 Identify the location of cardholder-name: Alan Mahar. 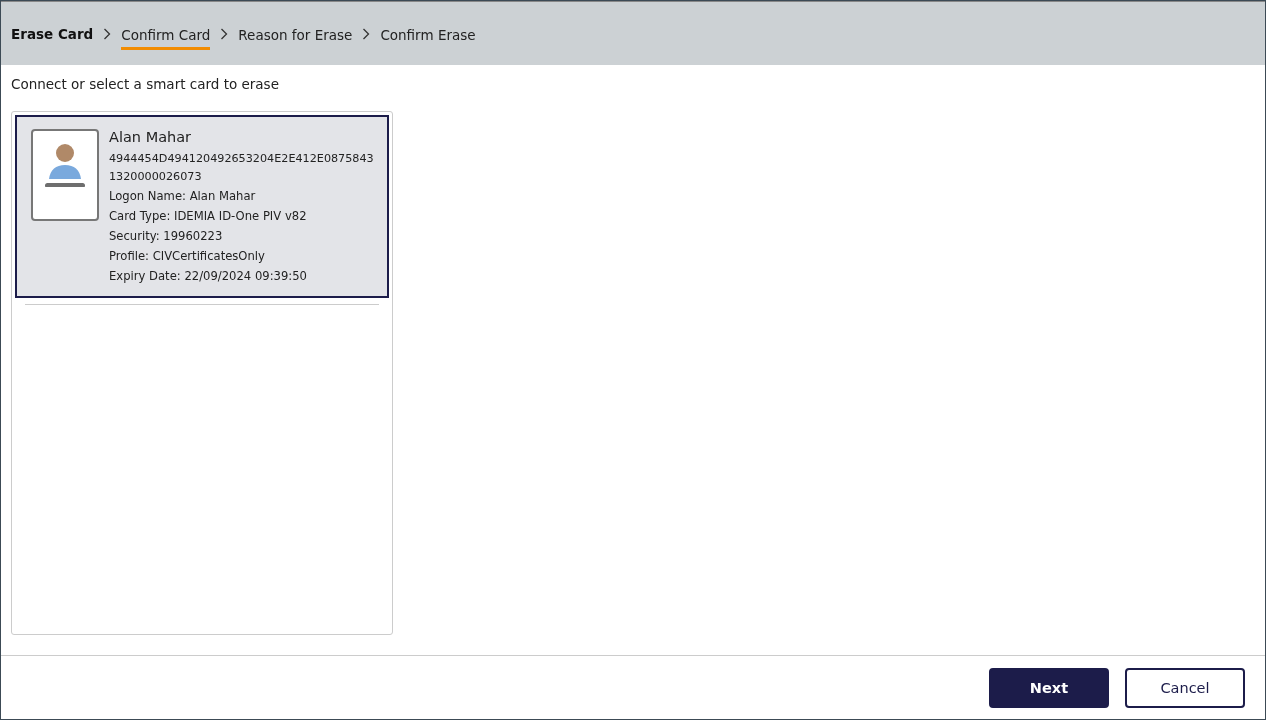
(151, 137).